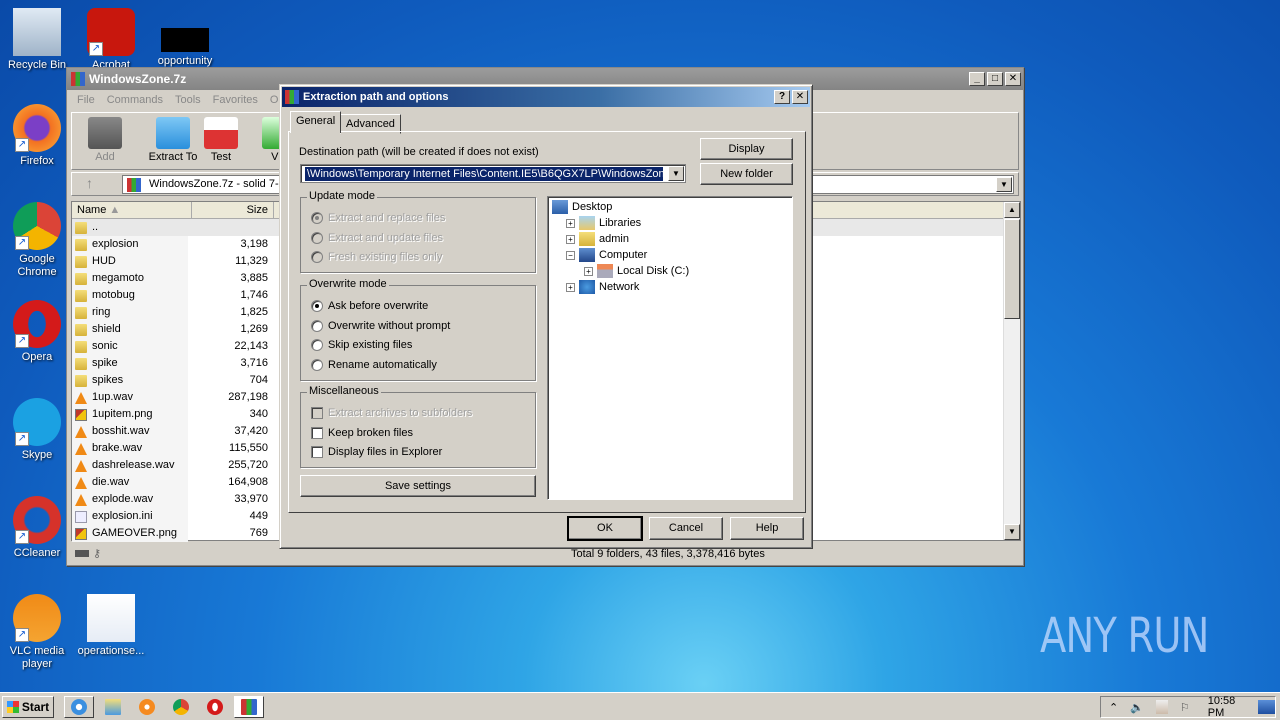  What do you see at coordinates (995, 79) in the screenshot?
I see `maximize-button: □` at bounding box center [995, 79].